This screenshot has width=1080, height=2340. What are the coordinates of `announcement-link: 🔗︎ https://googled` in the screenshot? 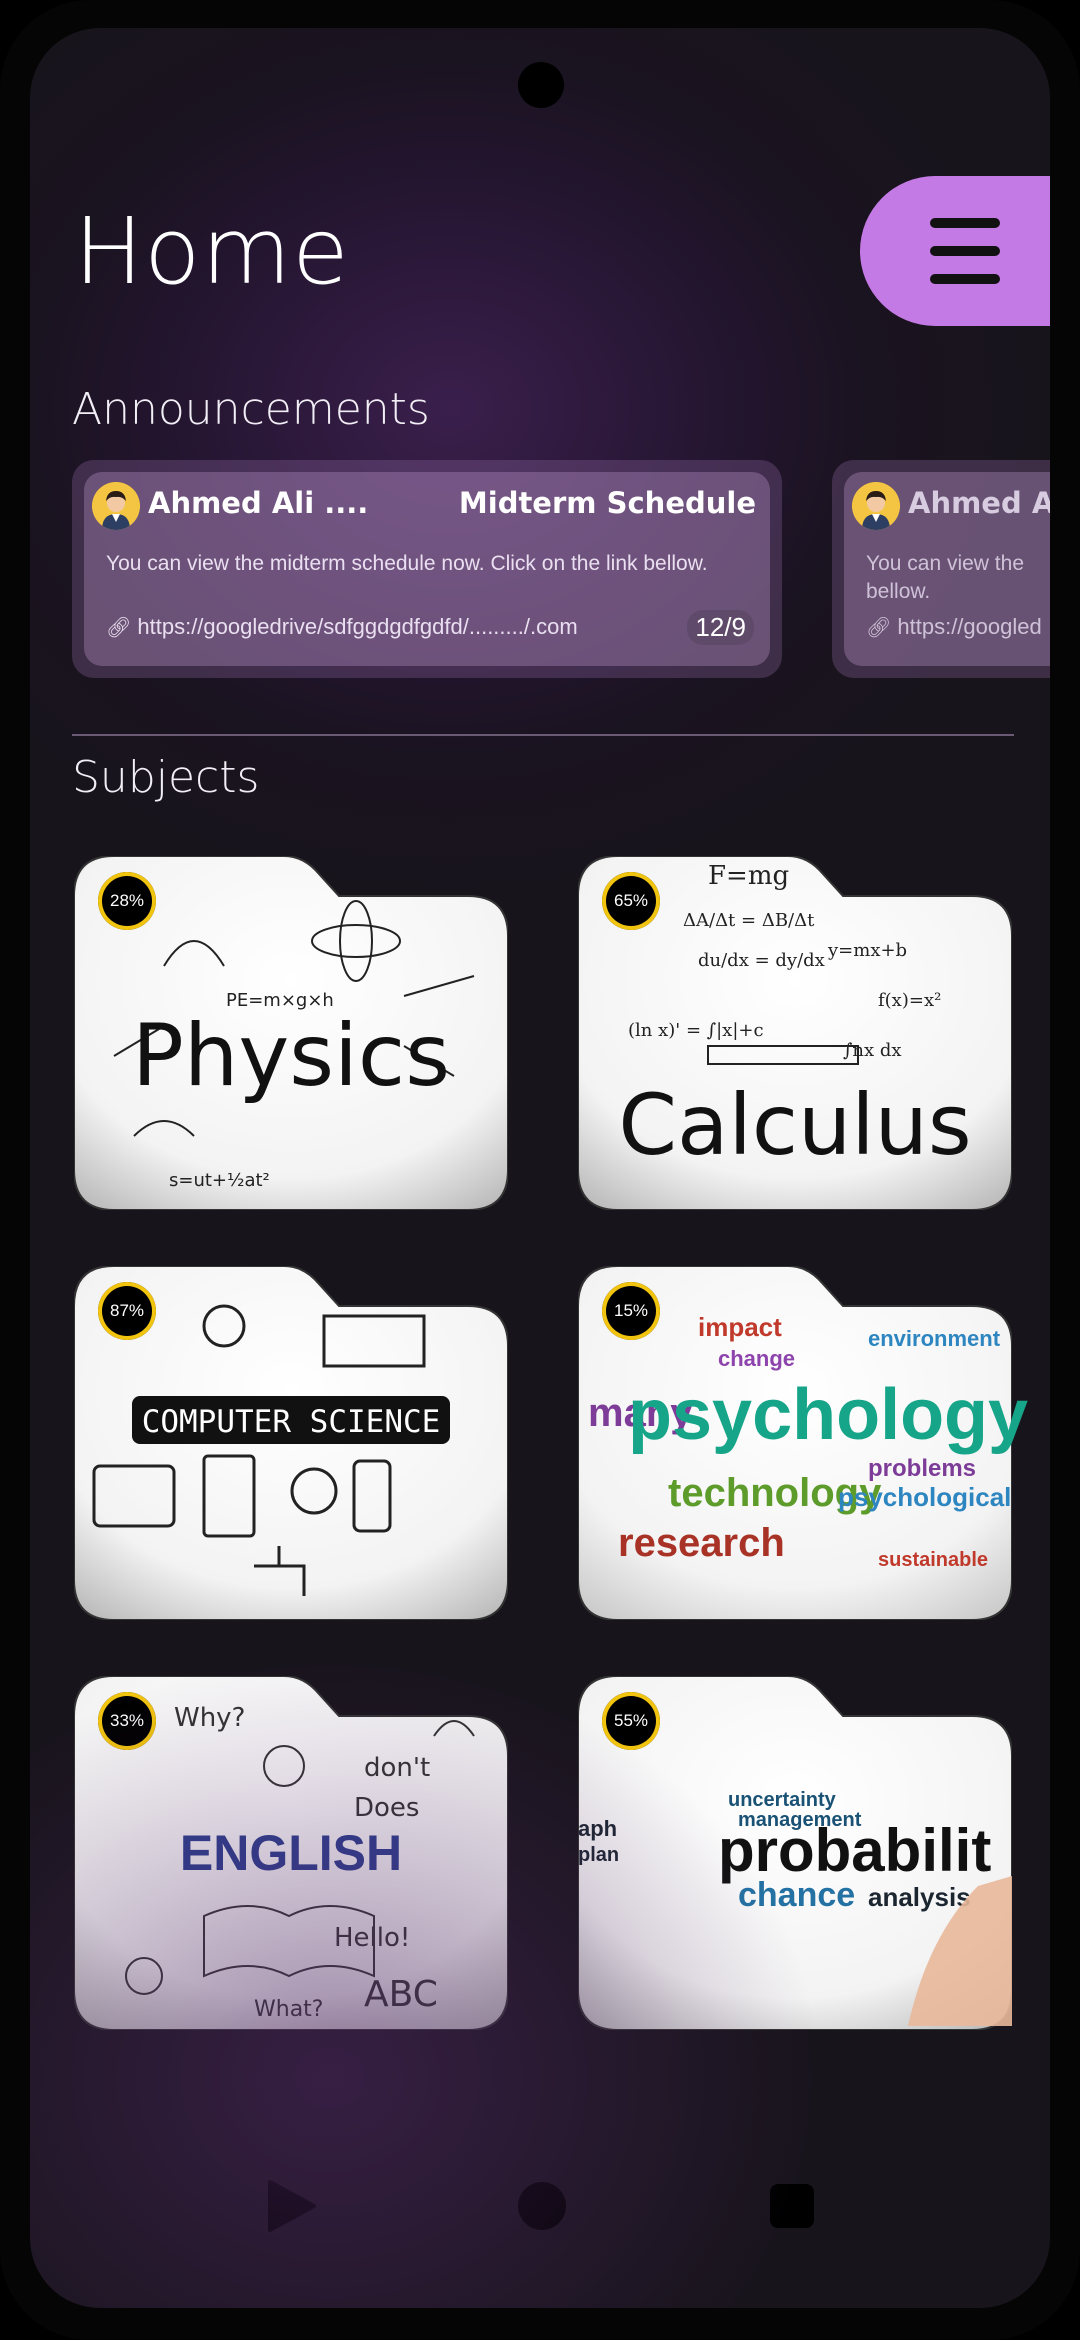 It's located at (954, 627).